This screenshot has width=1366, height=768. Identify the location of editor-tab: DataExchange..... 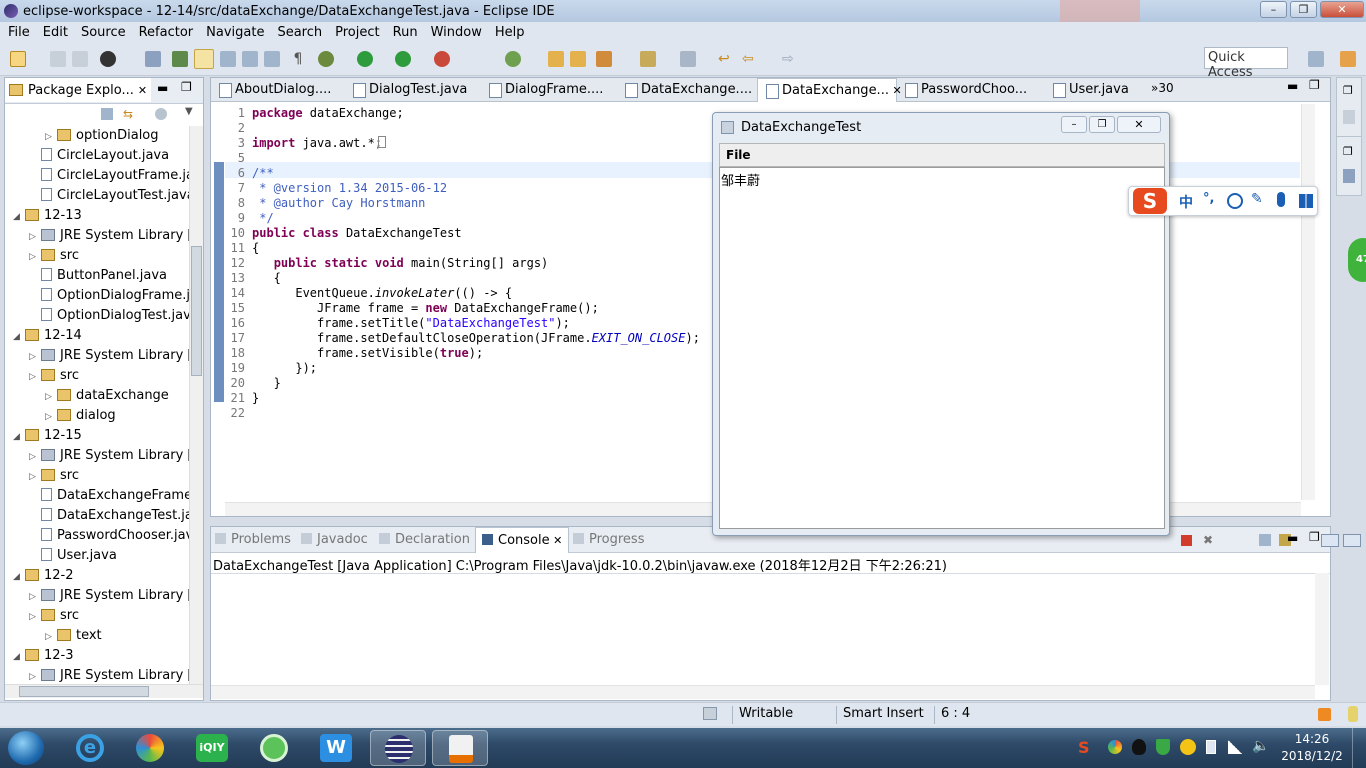
(687, 90).